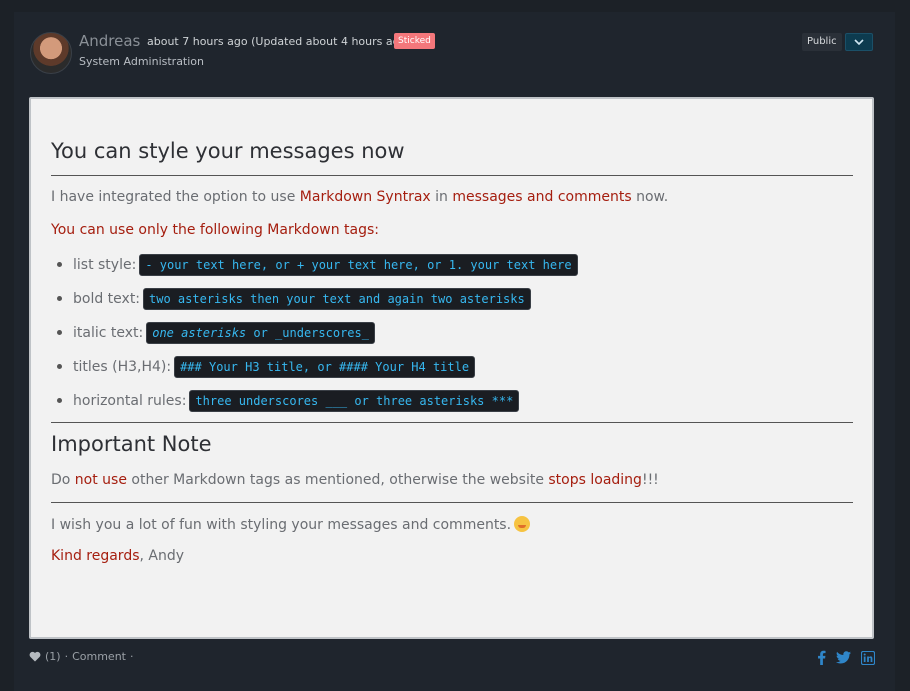 The image size is (910, 691). What do you see at coordinates (868, 657) in the screenshot?
I see `linkedin-icon` at bounding box center [868, 657].